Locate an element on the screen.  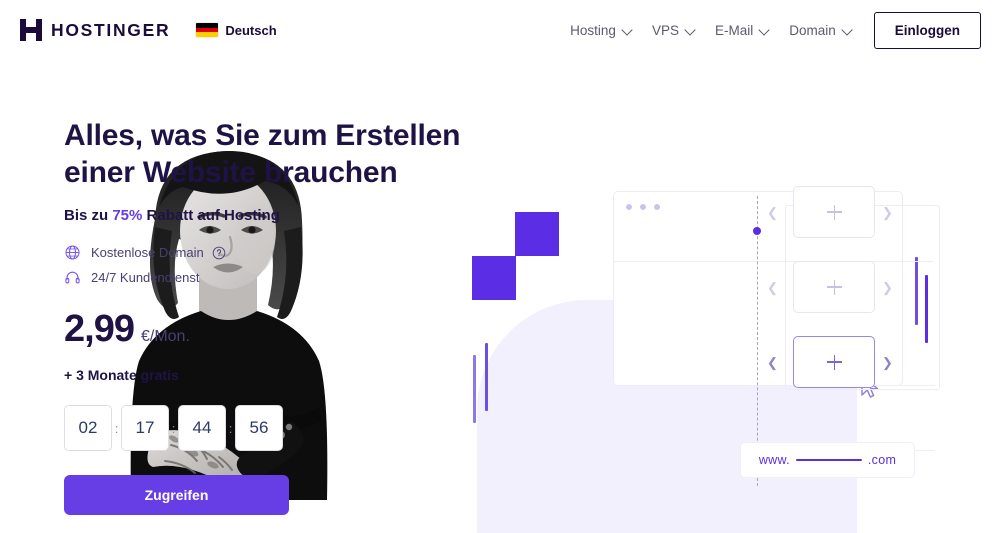
subline-prefix: Bis zu is located at coordinates (88, 216).